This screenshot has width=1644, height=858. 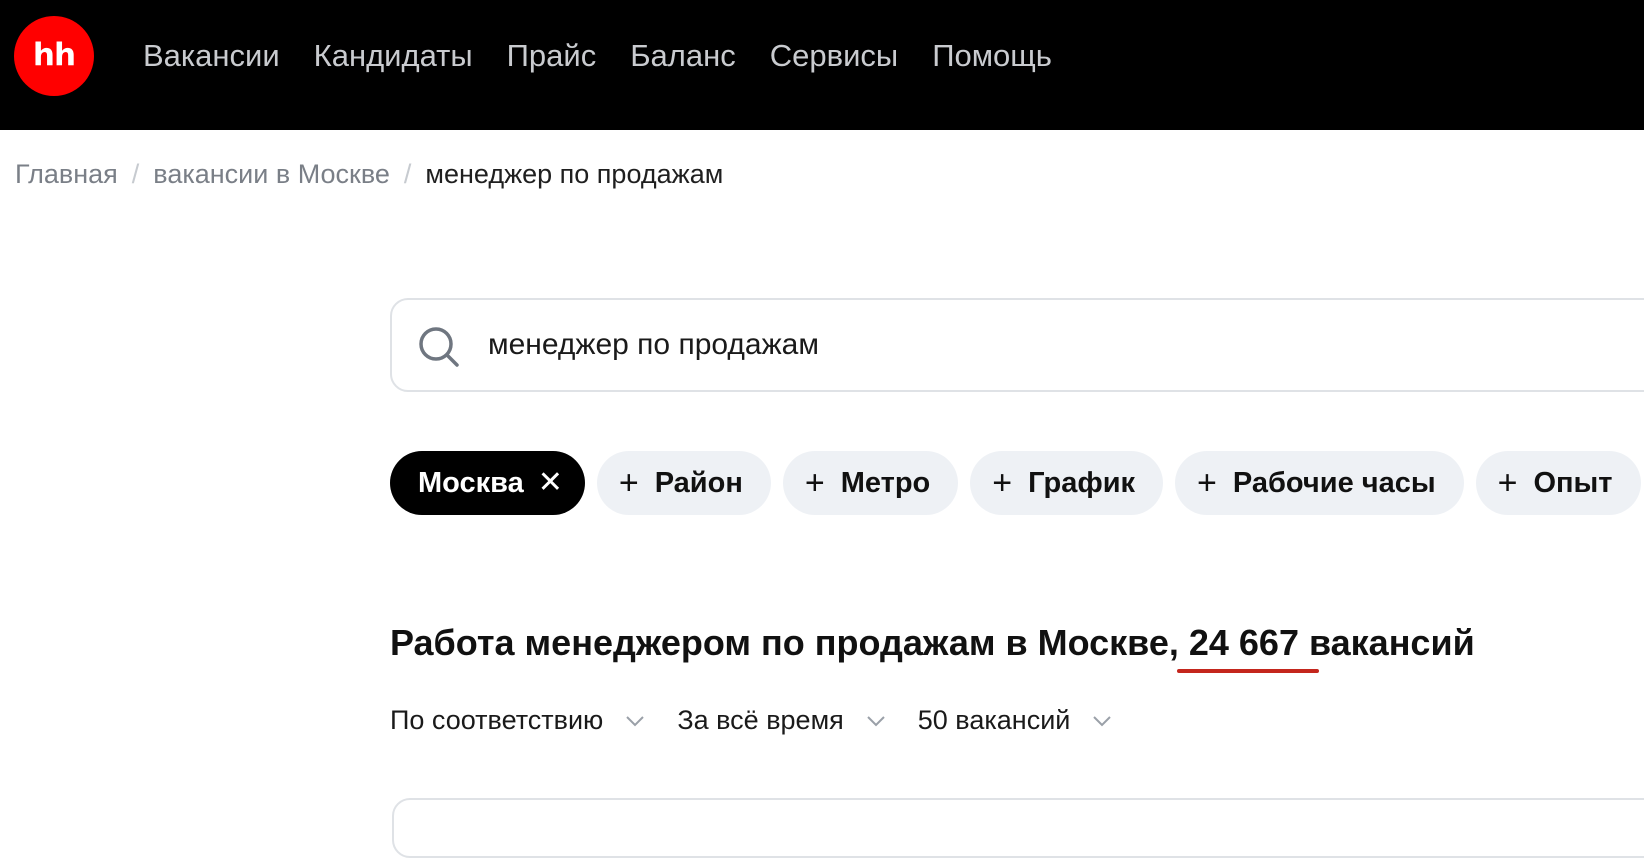 What do you see at coordinates (1082, 482) in the screenshot?
I see `chip-schedule-label: График` at bounding box center [1082, 482].